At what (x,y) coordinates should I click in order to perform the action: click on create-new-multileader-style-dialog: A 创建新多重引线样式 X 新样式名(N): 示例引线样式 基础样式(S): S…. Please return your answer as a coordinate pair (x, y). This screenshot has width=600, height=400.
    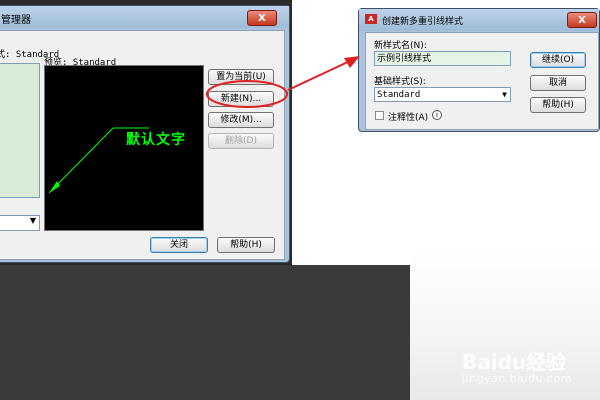
    Looking at the image, I should click on (479, 70).